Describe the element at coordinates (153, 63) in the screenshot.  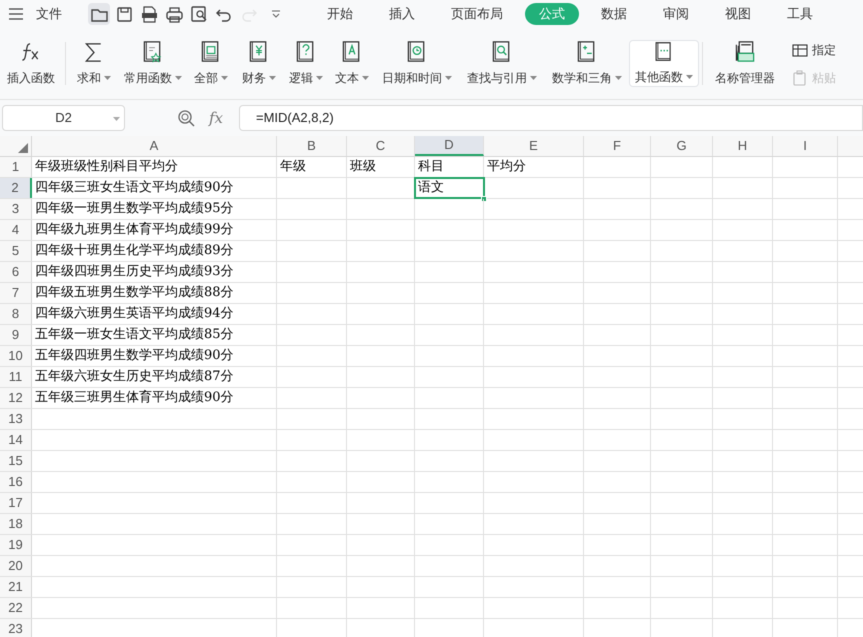
I see `ribbon-button: 常用函数` at that location.